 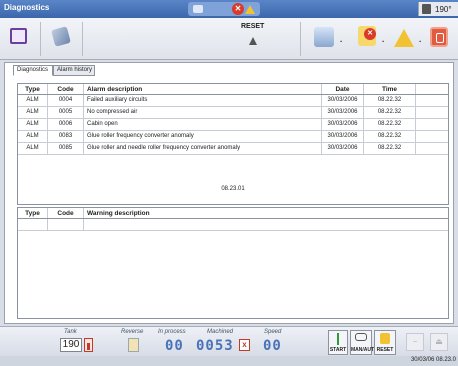 What do you see at coordinates (385, 350) in the screenshot?
I see `reset-button-label: RESET` at bounding box center [385, 350].